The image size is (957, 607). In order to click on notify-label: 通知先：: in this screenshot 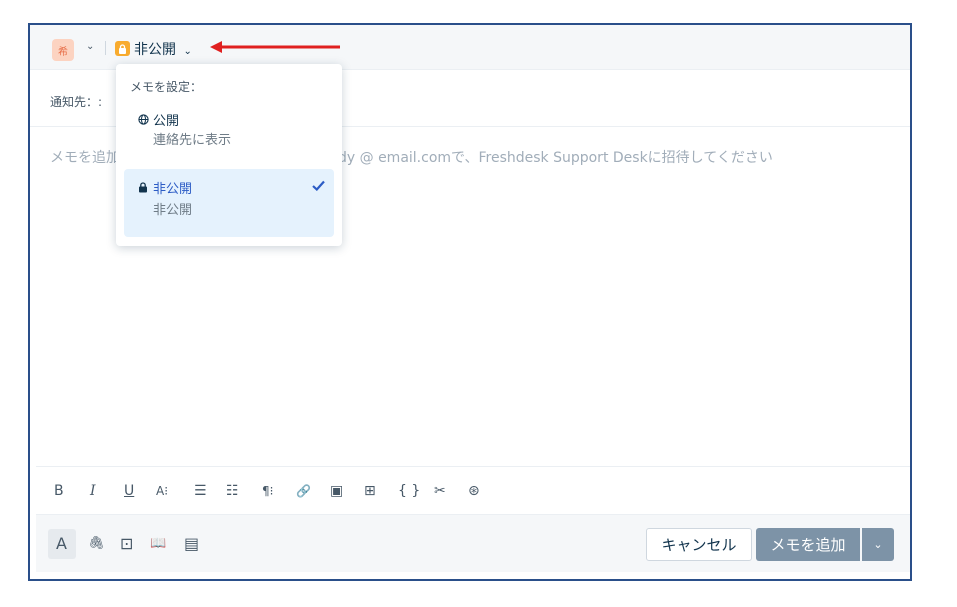, I will do `click(76, 102)`.